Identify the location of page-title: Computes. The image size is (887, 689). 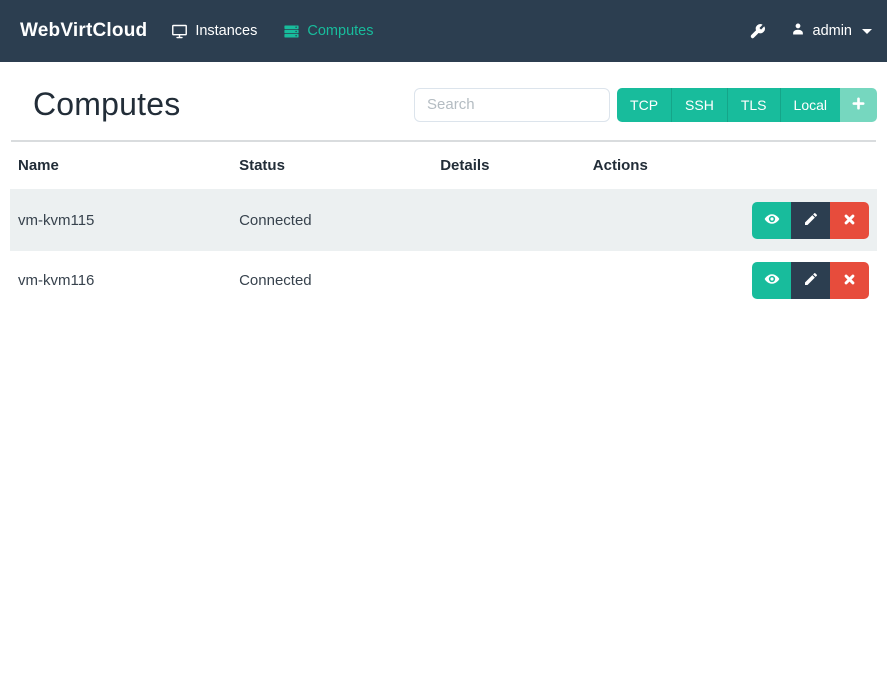
(107, 104).